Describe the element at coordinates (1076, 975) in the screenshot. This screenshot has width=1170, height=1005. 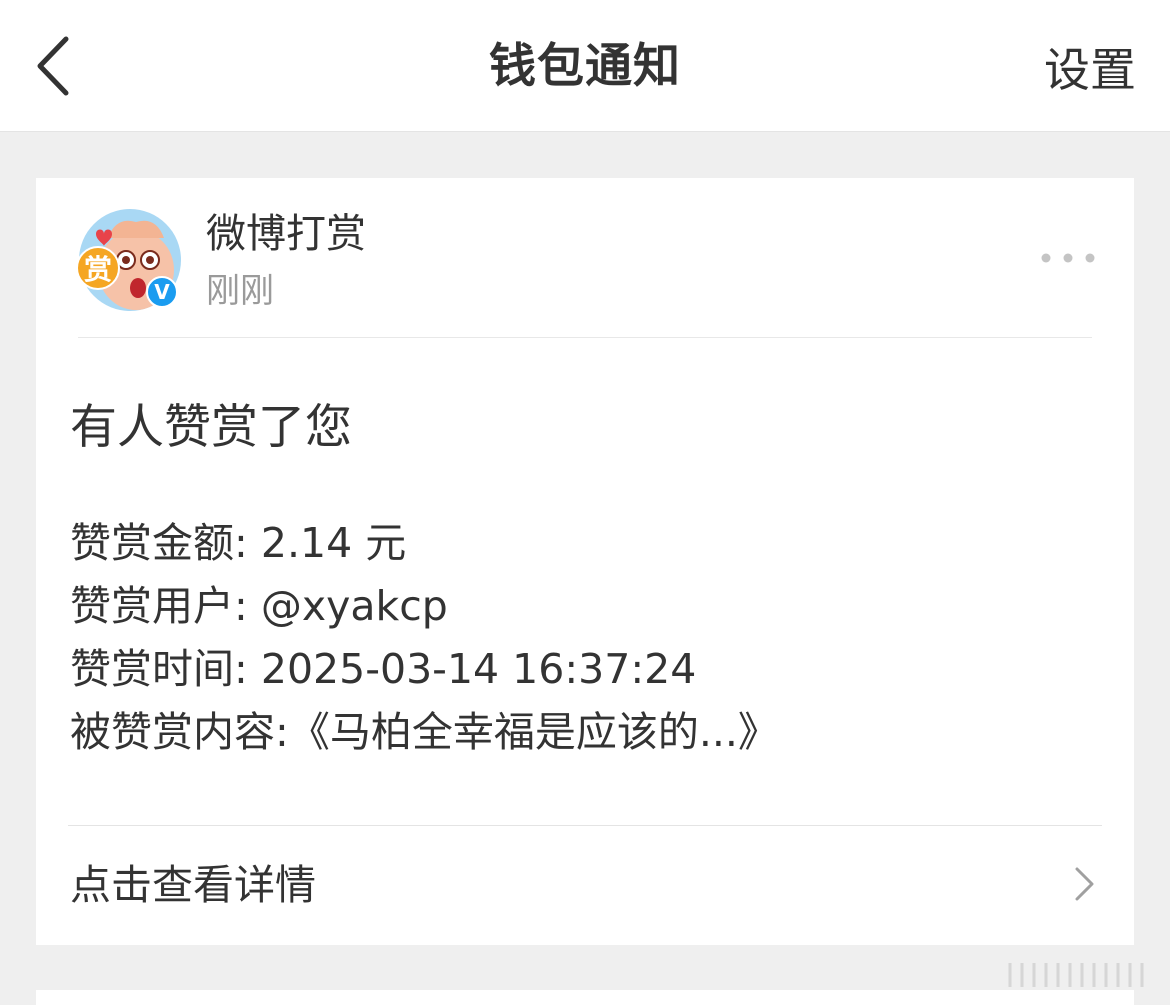
I see `watermark-logo` at that location.